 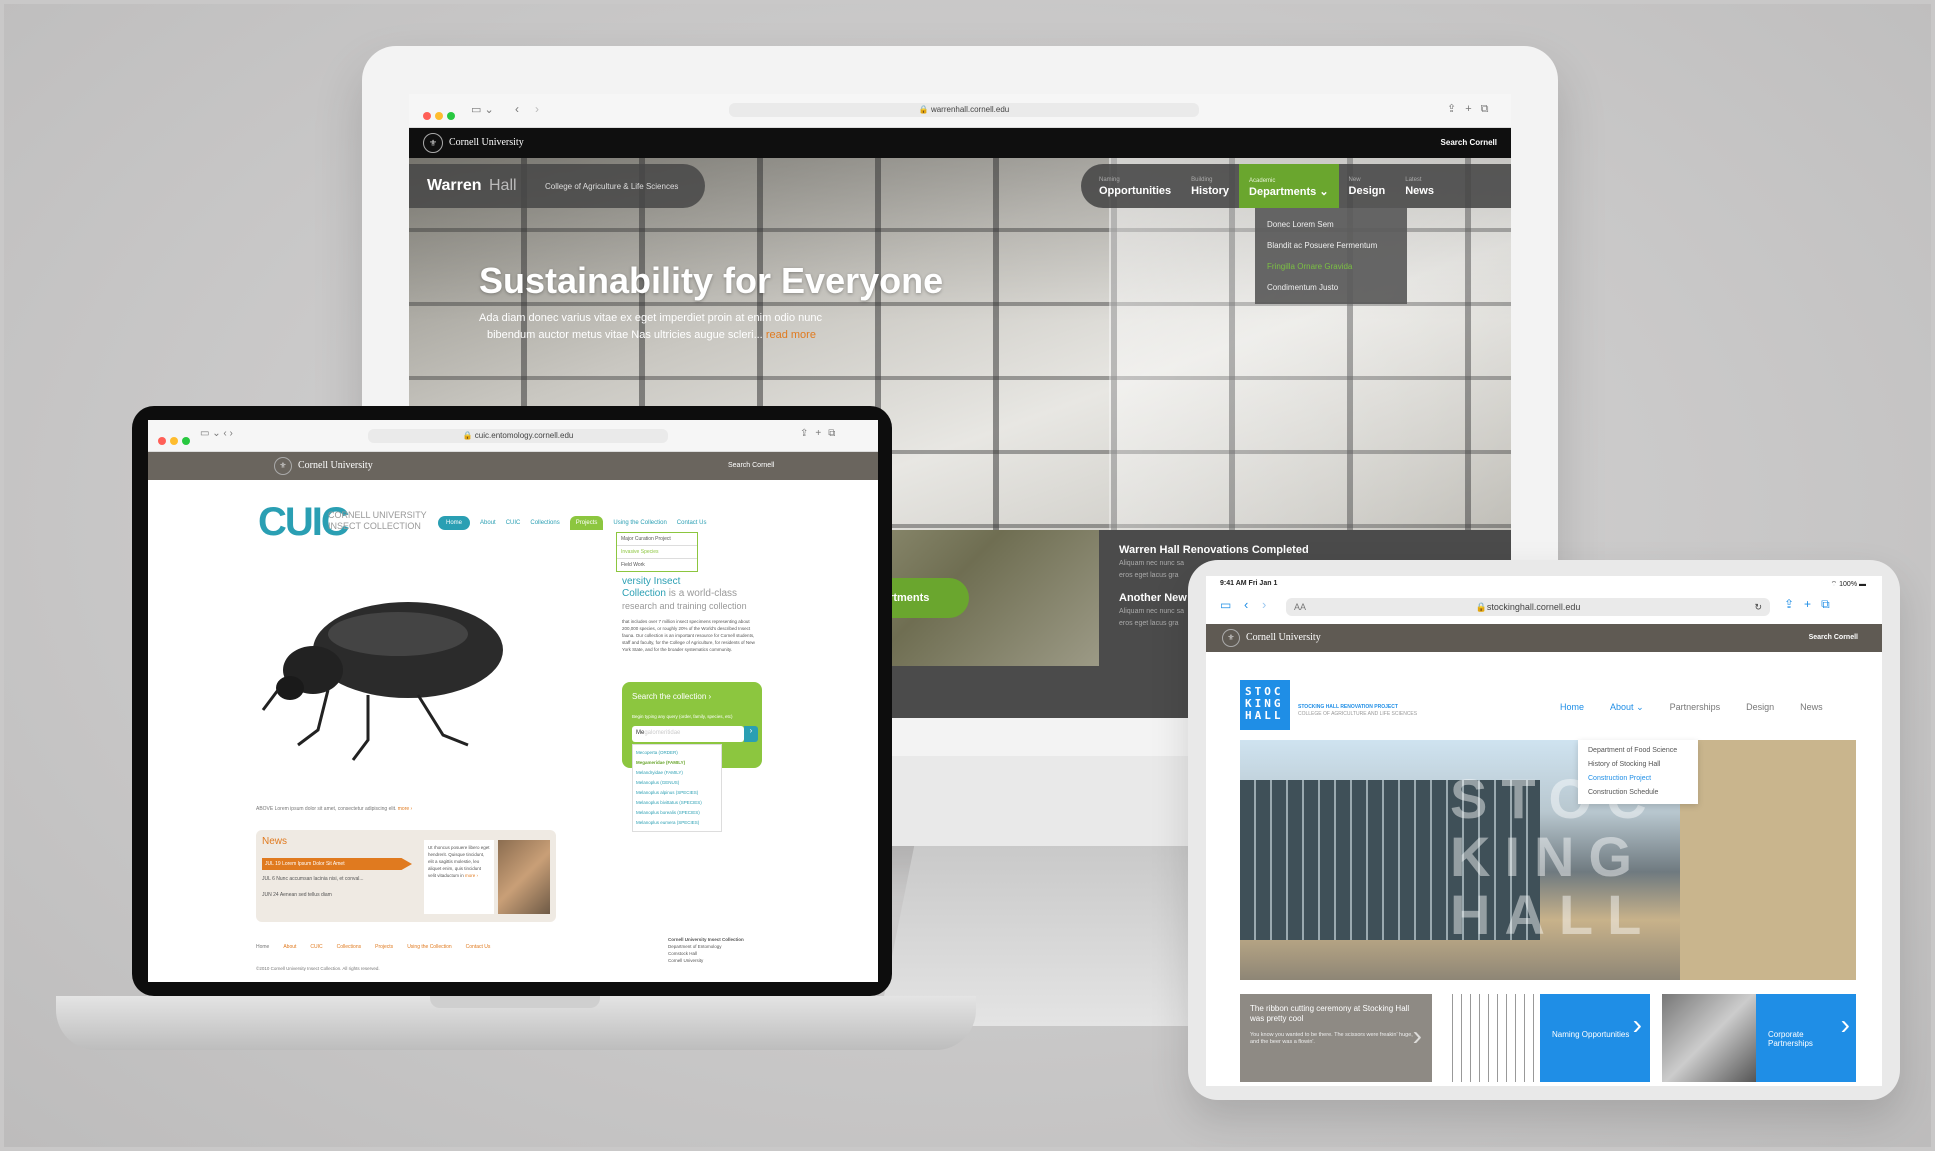 What do you see at coordinates (429, 947) in the screenshot?
I see `footer-link: Using the Collection` at bounding box center [429, 947].